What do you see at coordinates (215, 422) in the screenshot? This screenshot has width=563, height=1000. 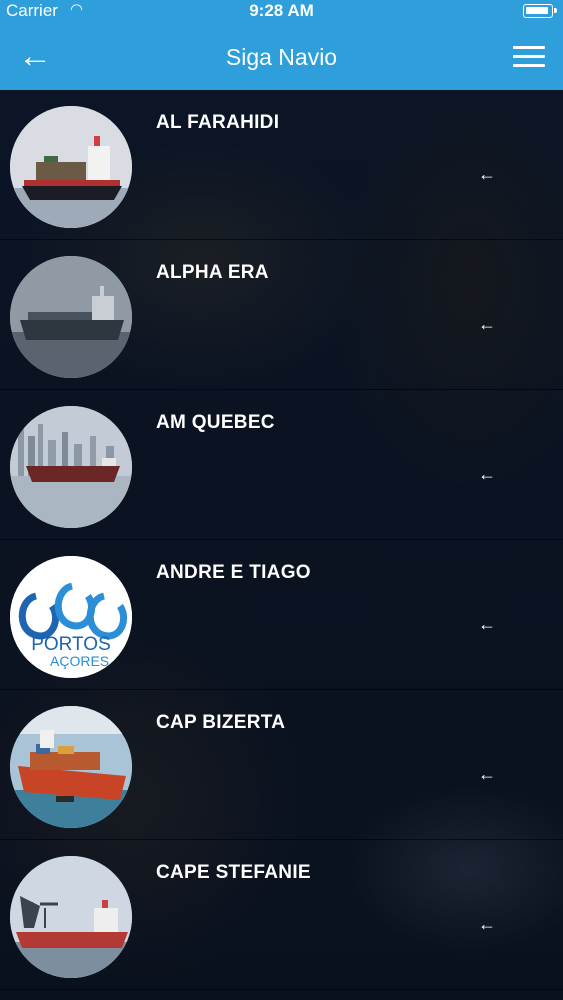 I see `ship-name: AM QUEBEC` at bounding box center [215, 422].